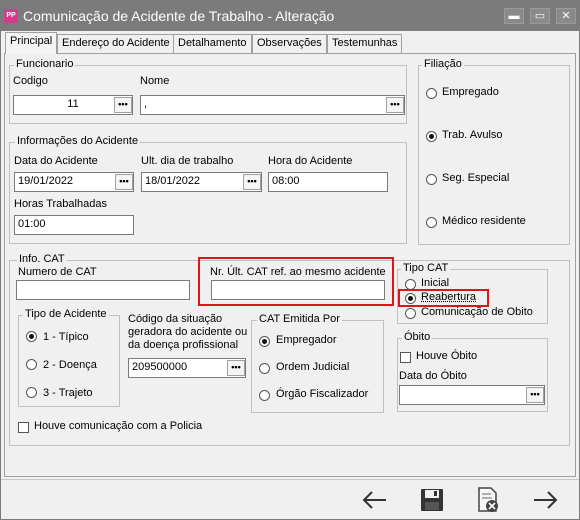  I want to click on tipo-acidente-trajeto-radio, so click(31, 392).